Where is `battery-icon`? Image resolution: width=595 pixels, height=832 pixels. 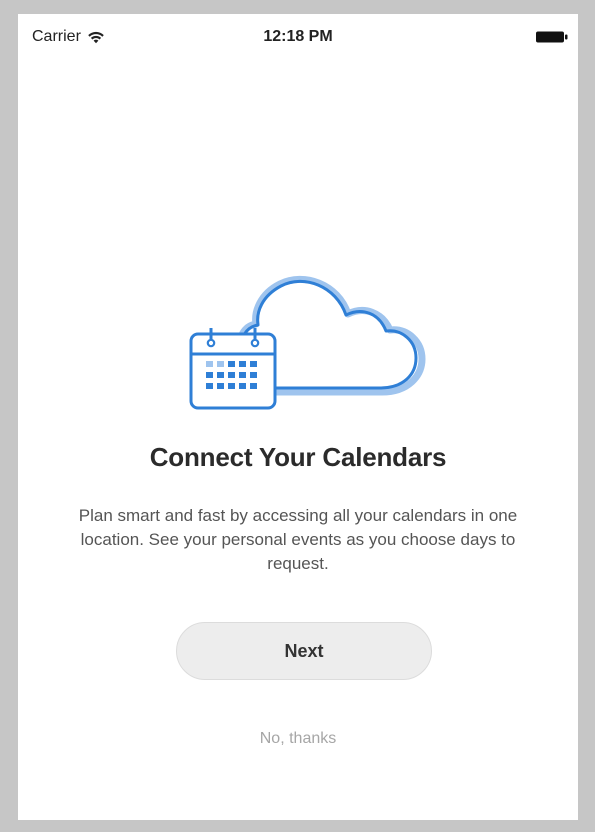
battery-icon is located at coordinates (552, 37).